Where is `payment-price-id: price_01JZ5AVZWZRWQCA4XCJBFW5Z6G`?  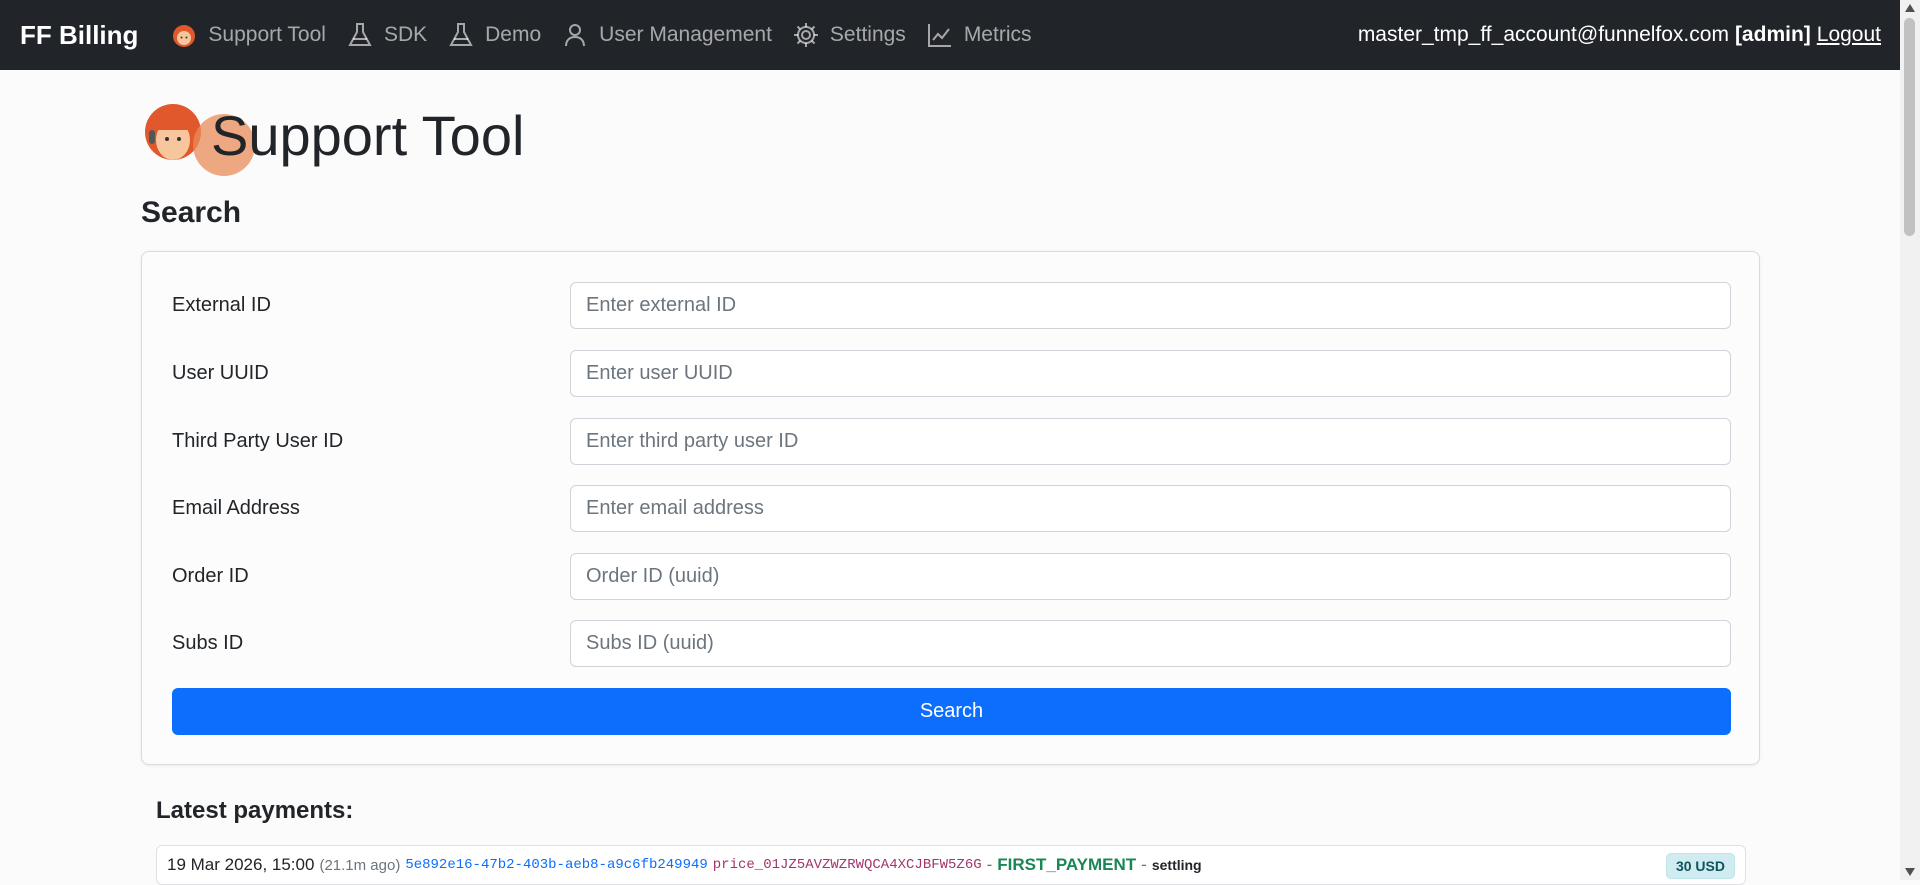
payment-price-id: price_01JZ5AVZWZRWQCA4XCJBFW5Z6G is located at coordinates (847, 865).